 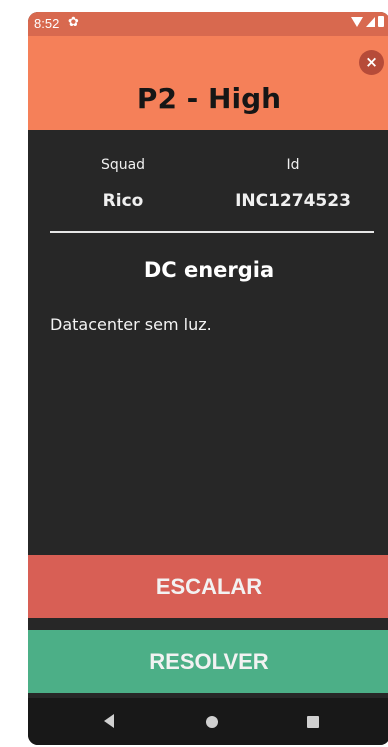 I want to click on escalate-button: ESCALAR, so click(x=208, y=586).